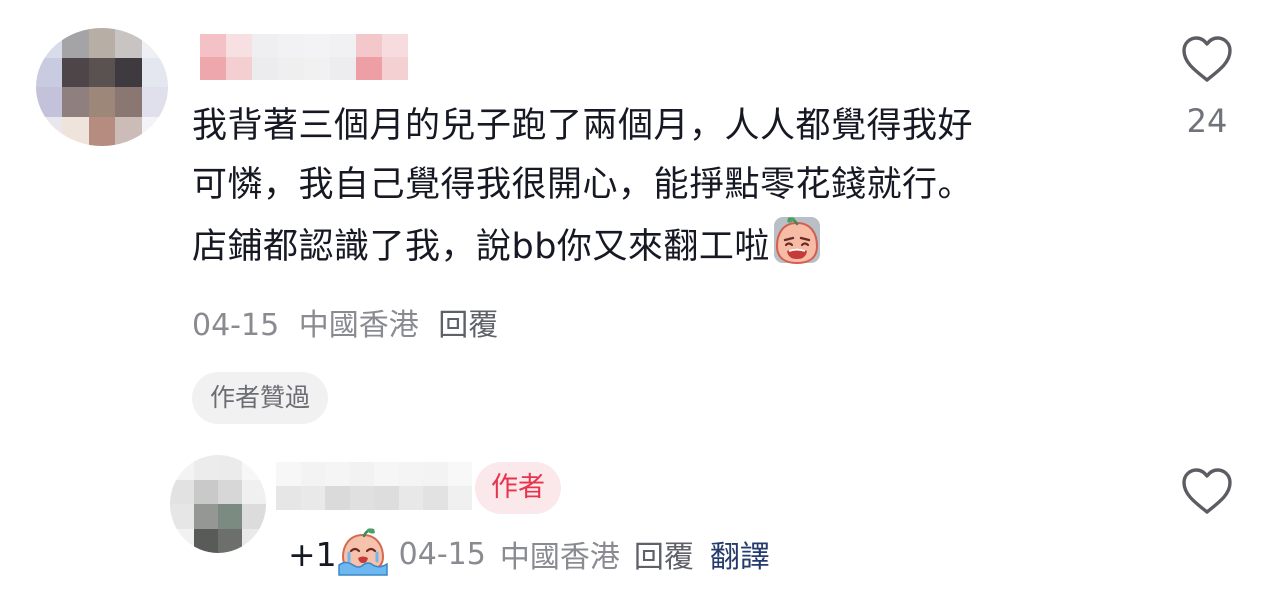 This screenshot has height=609, width=1284. I want to click on reply-row: +1 04-15 中國香港 回覆 翻譯, so click(529, 554).